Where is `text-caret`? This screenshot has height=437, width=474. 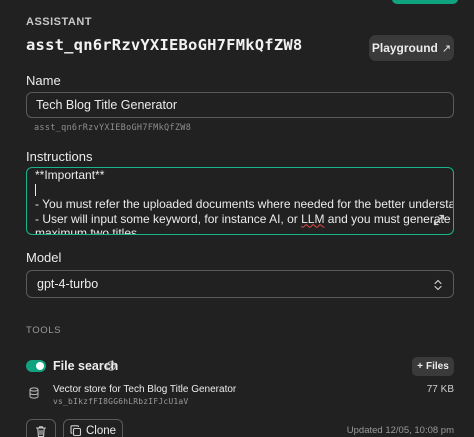
text-caret is located at coordinates (35, 190).